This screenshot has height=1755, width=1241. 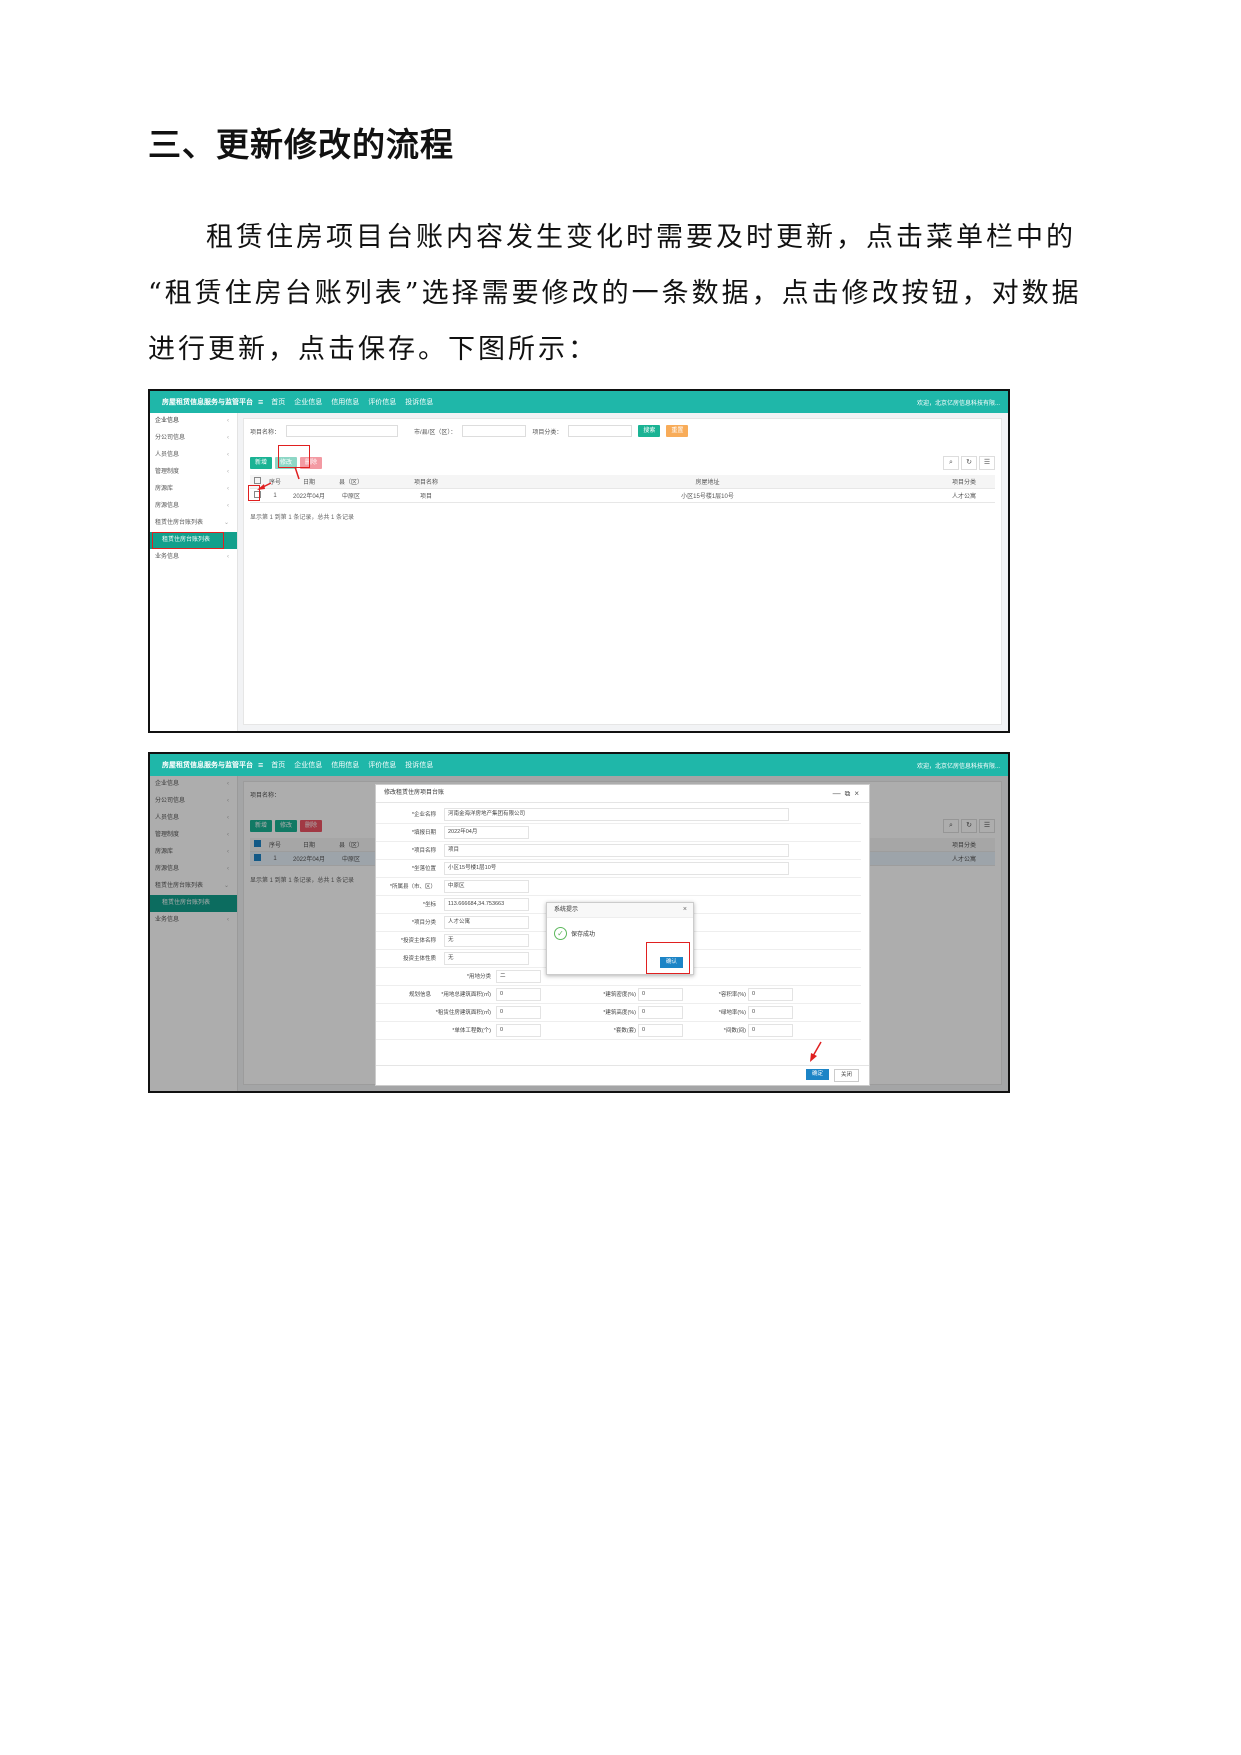 What do you see at coordinates (668, 958) in the screenshot?
I see `highlight-ok-button` at bounding box center [668, 958].